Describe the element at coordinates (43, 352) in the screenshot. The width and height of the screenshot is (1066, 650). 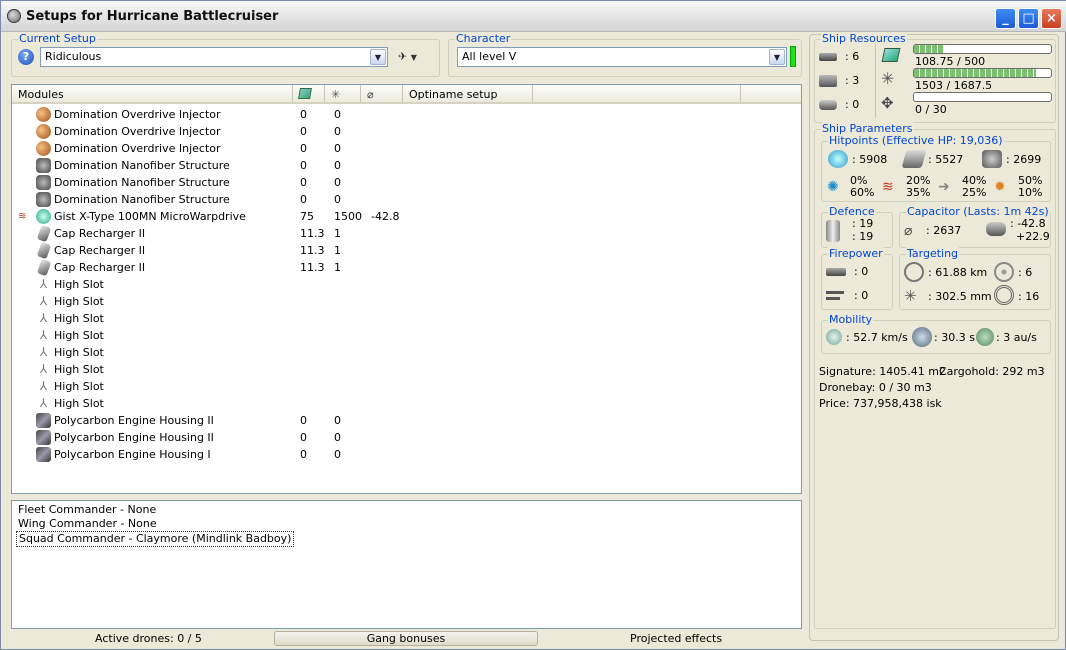
I see `high-slot-icon: ⅄` at that location.